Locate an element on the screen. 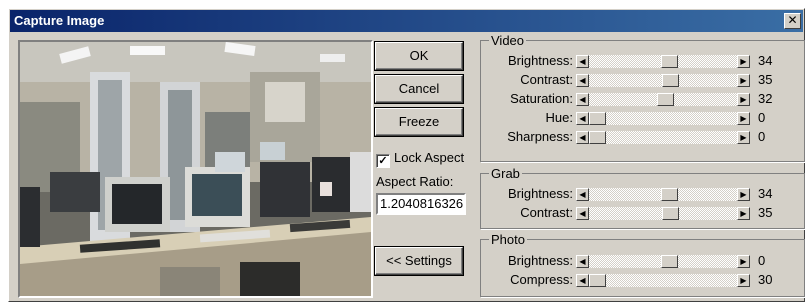 The image size is (806, 303). photo-compress-slider-row: Compress: ◀ ▶ 30 is located at coordinates (642, 280).